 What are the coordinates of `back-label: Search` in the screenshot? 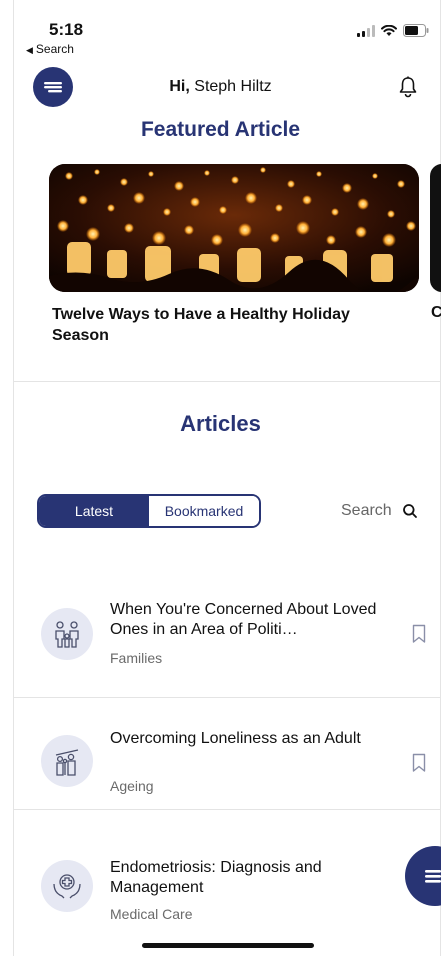 It's located at (54, 49).